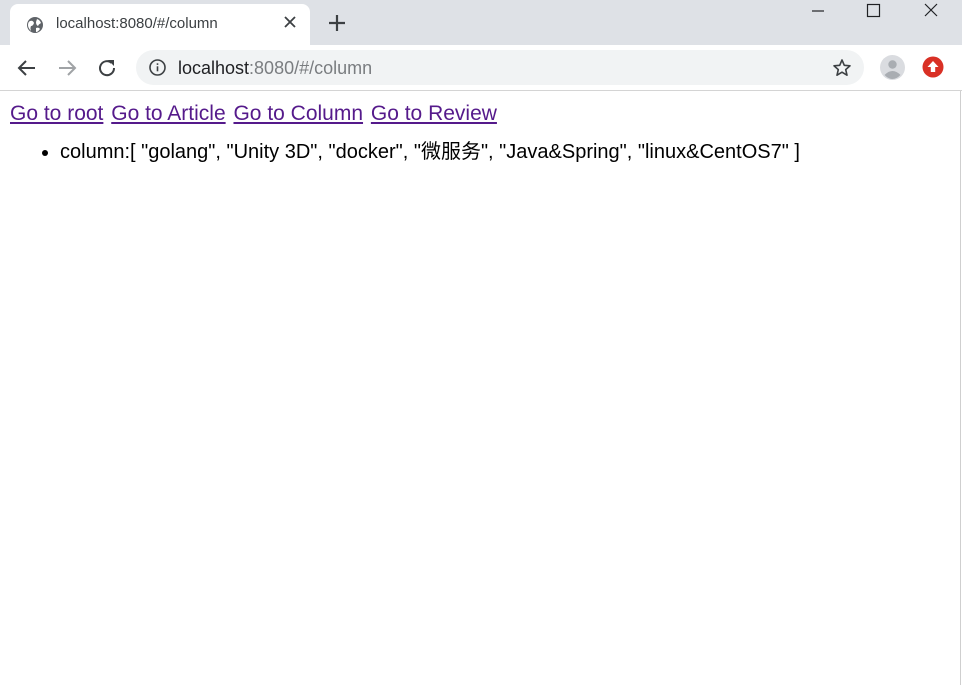 This screenshot has height=685, width=962. What do you see at coordinates (434, 113) in the screenshot?
I see `link-go-to-review: Go to Review` at bounding box center [434, 113].